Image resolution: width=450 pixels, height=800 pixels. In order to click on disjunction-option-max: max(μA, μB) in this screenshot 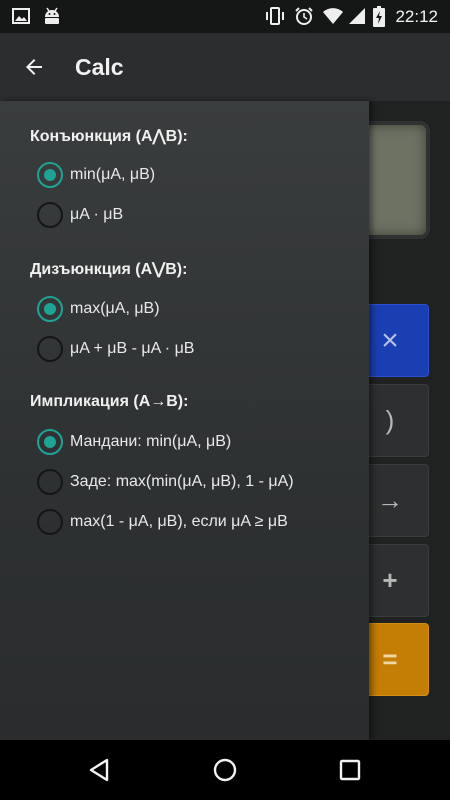, I will do `click(98, 309)`.